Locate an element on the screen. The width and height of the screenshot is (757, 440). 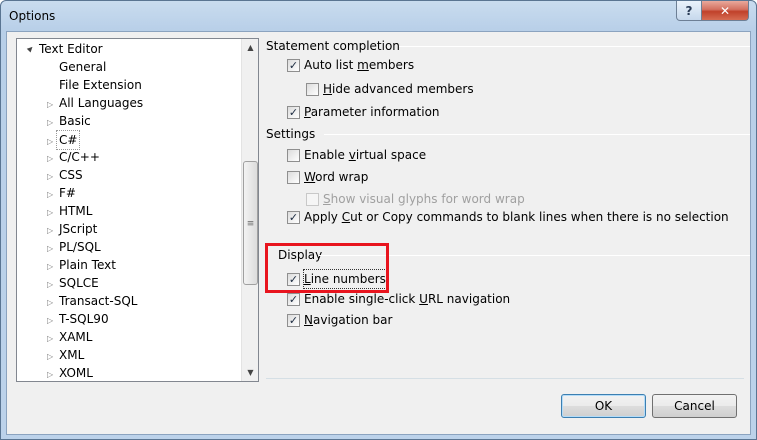
tree-item-label: Plain Text is located at coordinates (87, 265).